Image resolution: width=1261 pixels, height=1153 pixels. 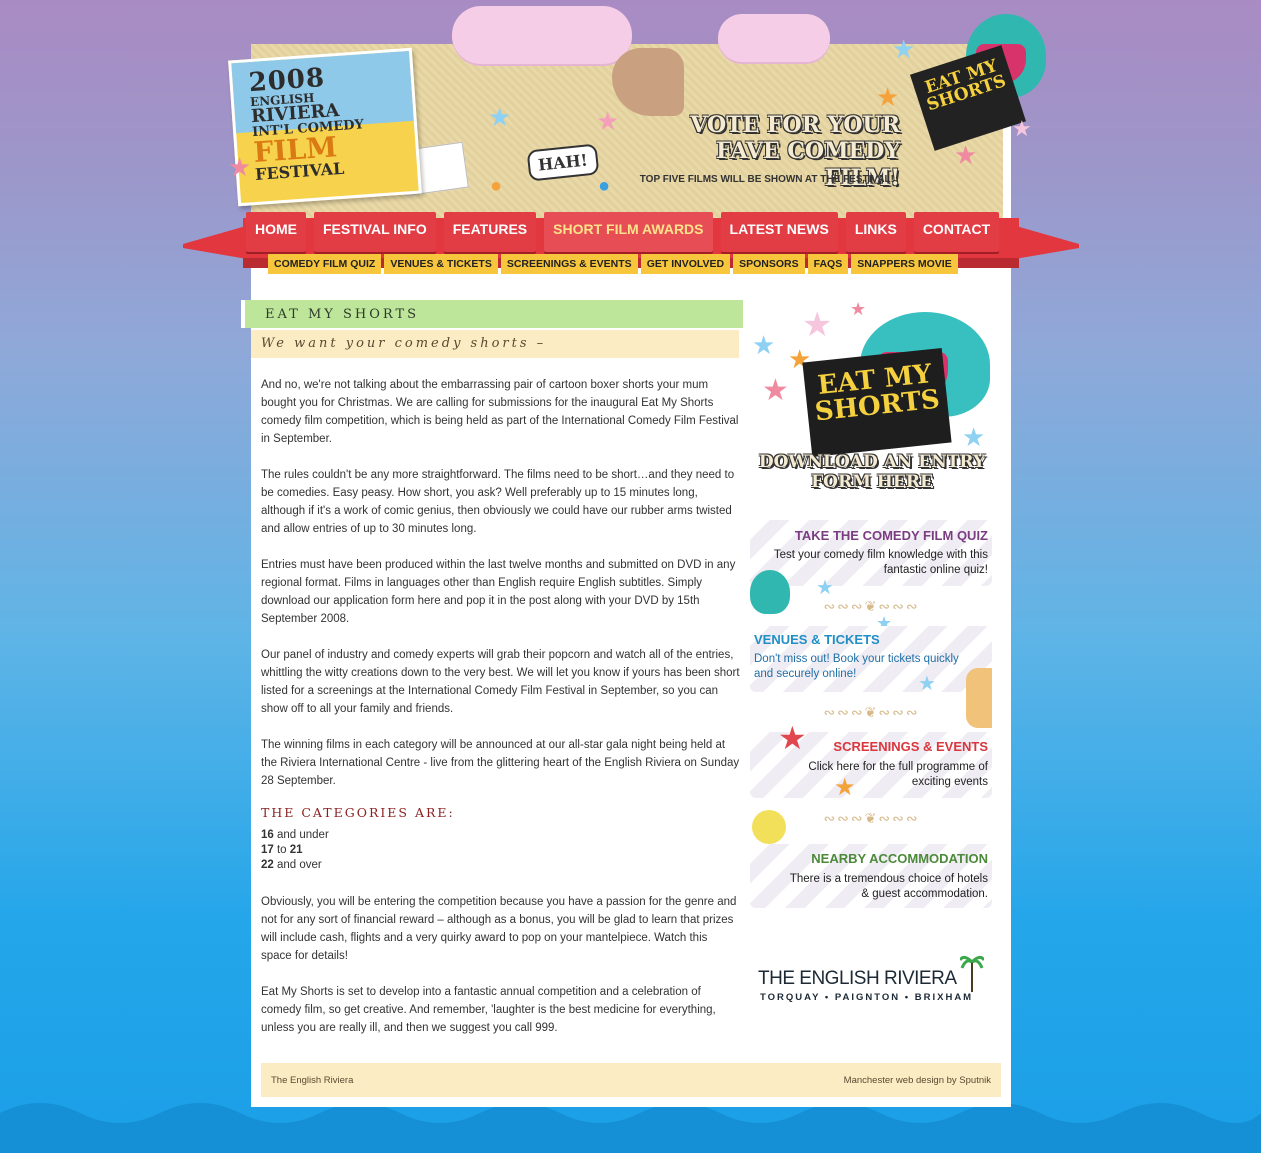 What do you see at coordinates (291, 865) in the screenshot?
I see `category-item: 22 and over` at bounding box center [291, 865].